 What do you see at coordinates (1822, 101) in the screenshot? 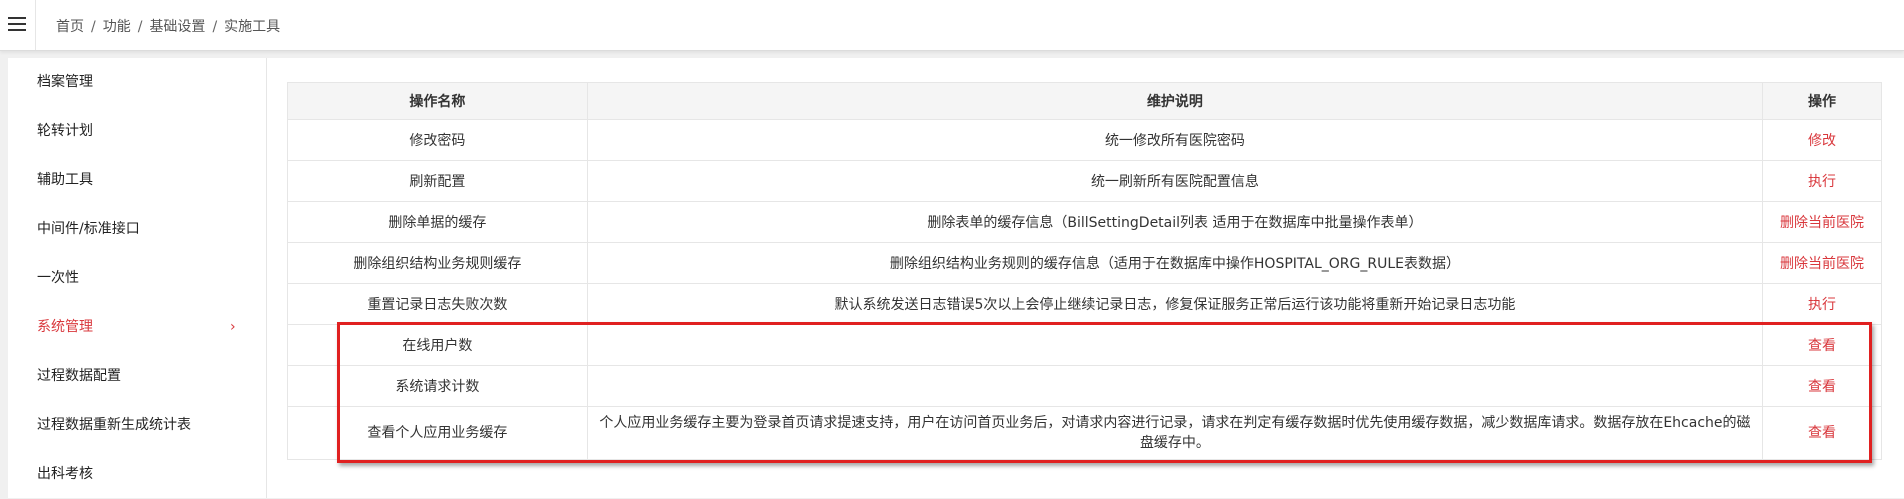
I see `column-header-action: 操作` at bounding box center [1822, 101].